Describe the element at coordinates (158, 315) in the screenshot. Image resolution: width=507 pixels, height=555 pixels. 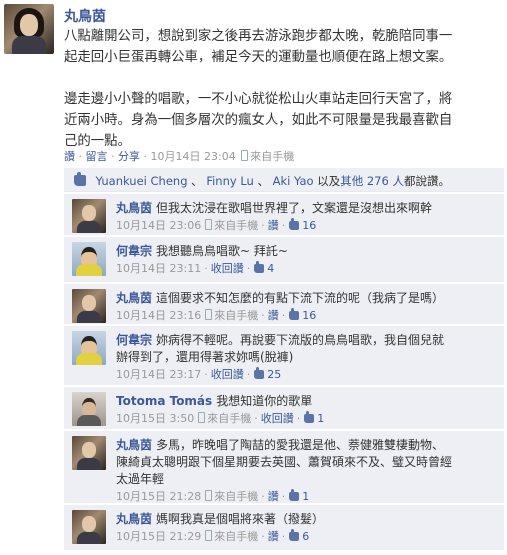
I see `comment-timestamp: 10月14日 23:16` at that location.